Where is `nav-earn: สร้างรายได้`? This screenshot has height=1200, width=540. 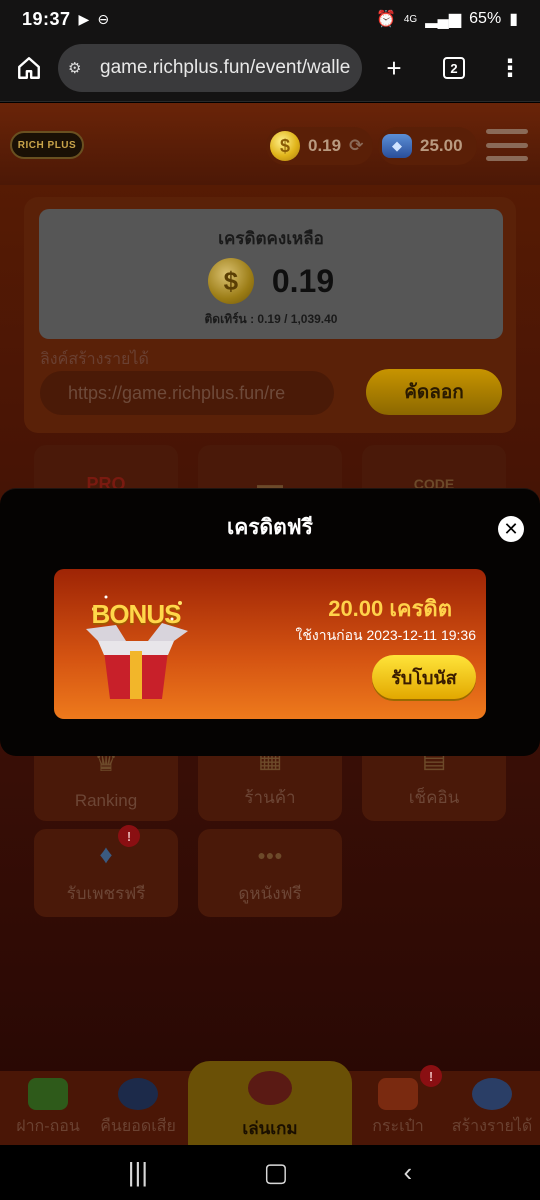 nav-earn: สร้างรายได้ is located at coordinates (489, 1108).